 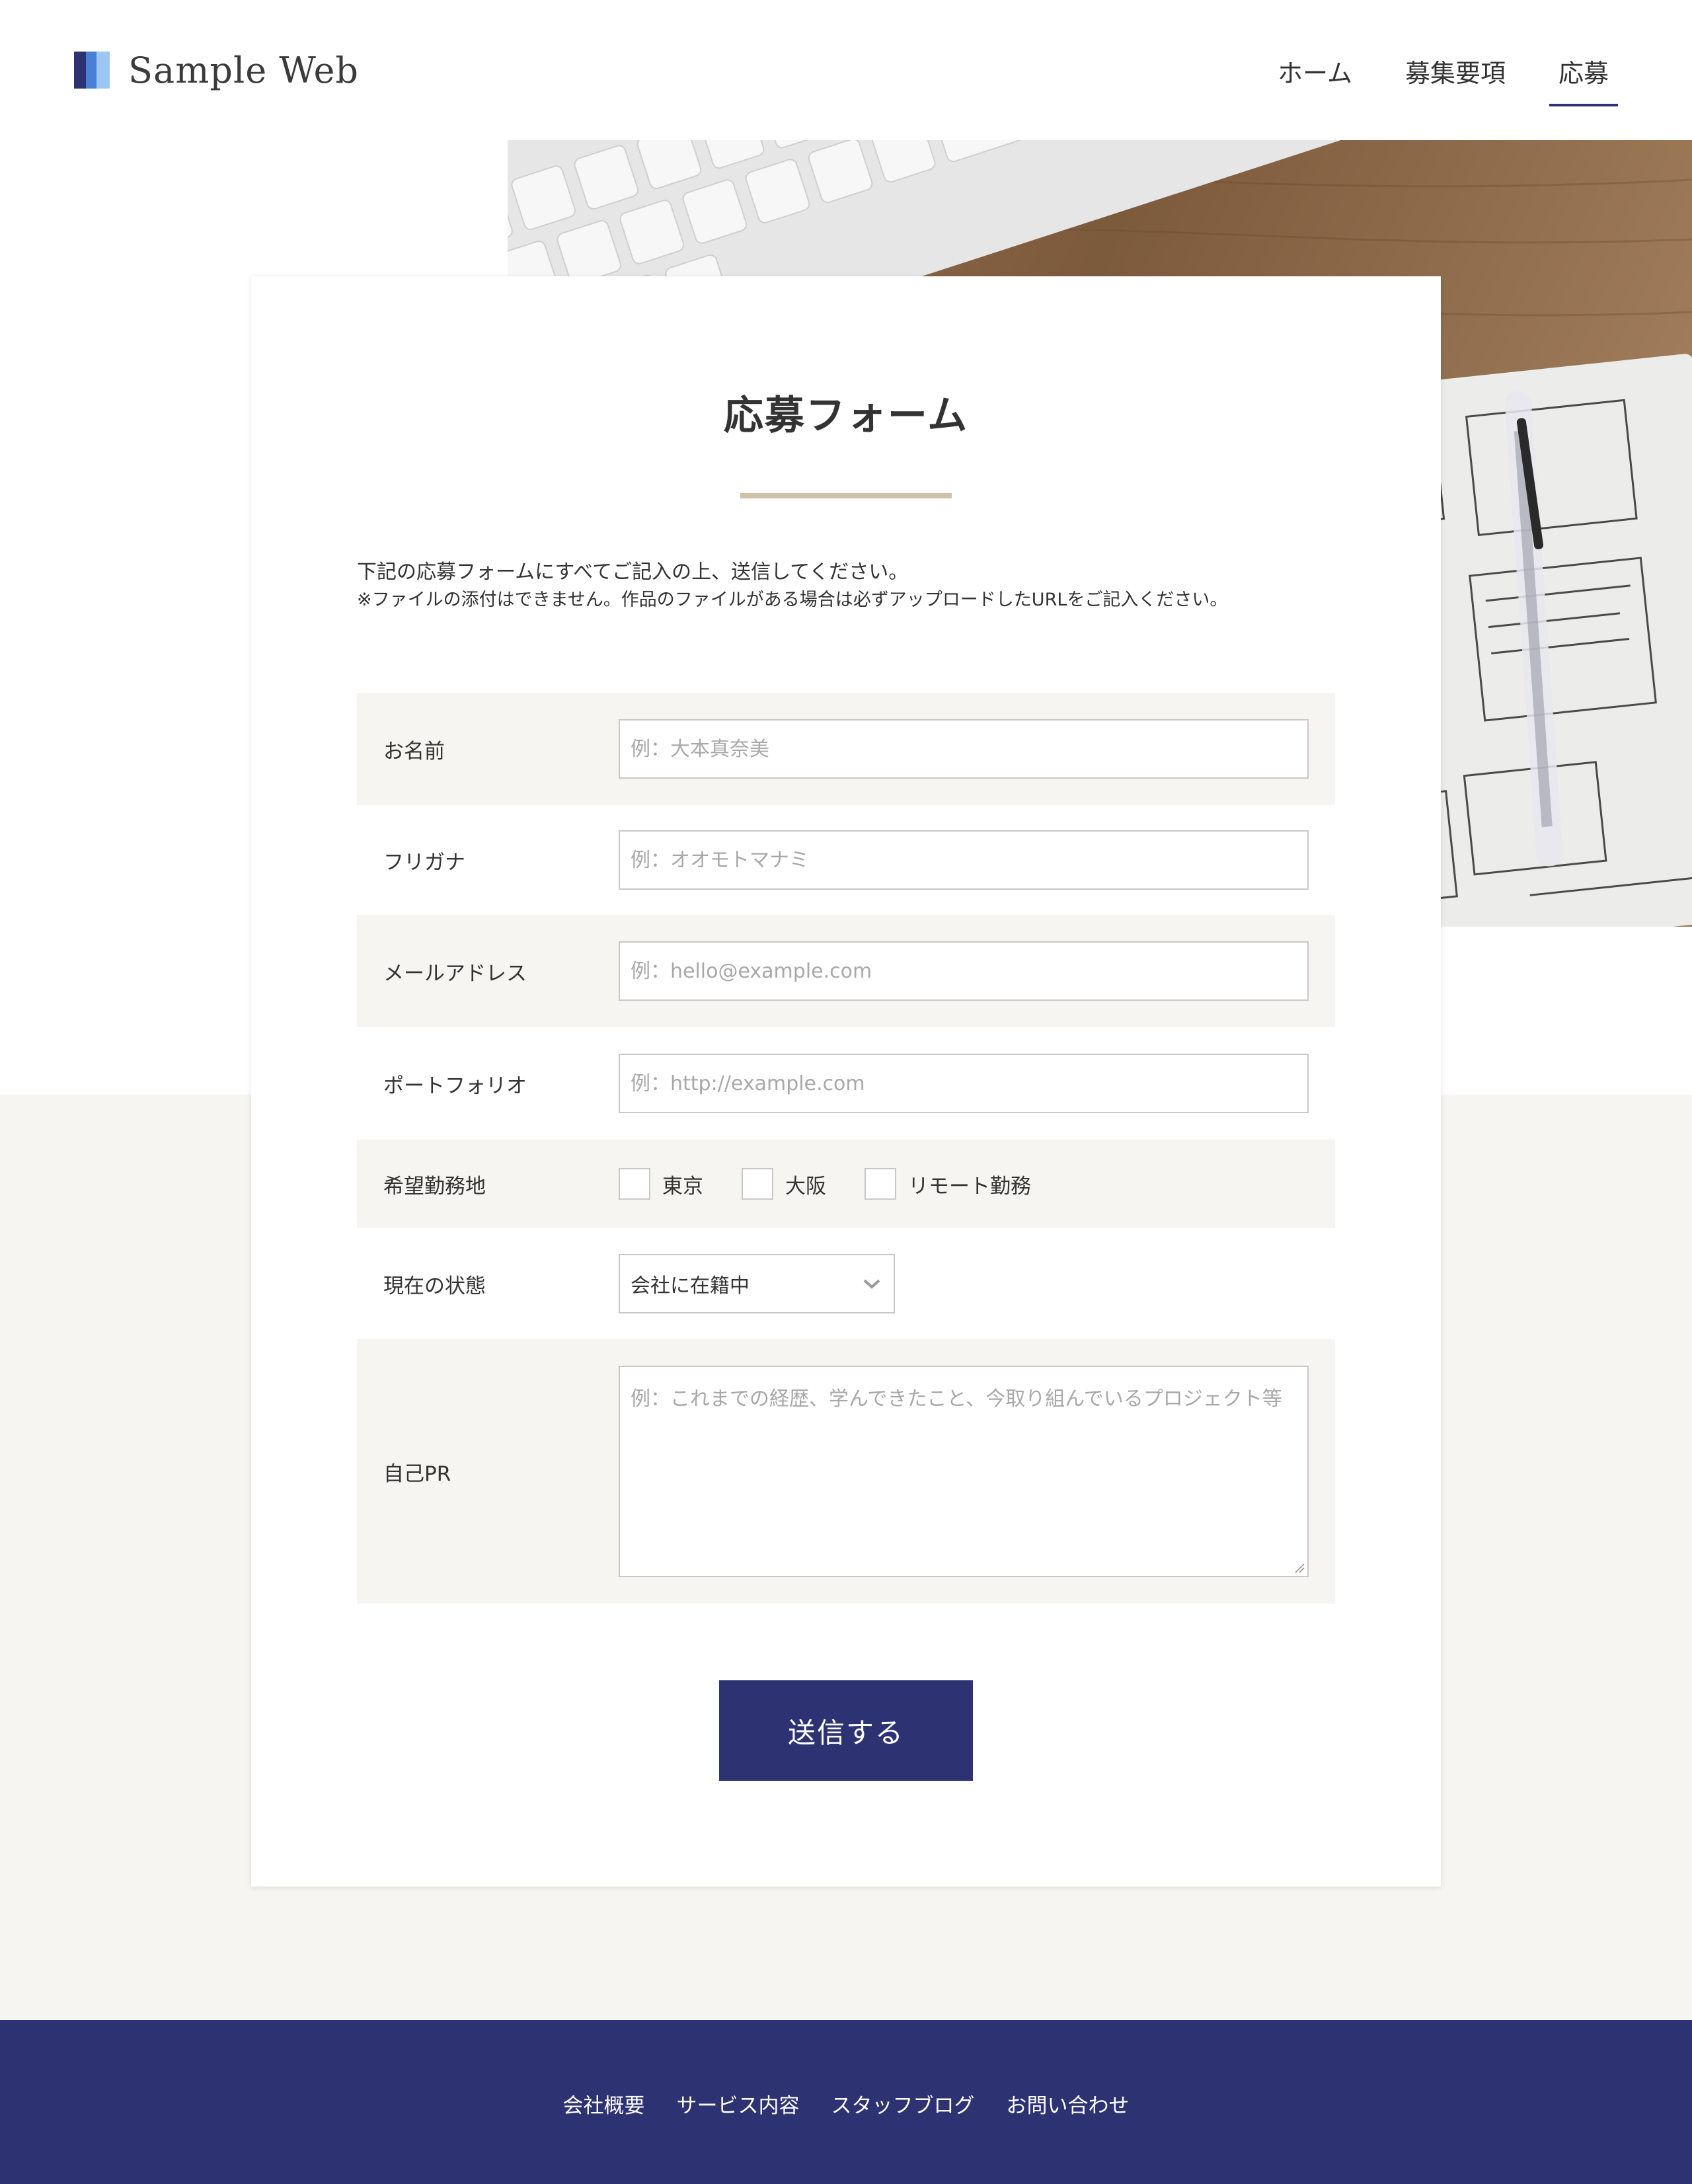 What do you see at coordinates (434, 1286) in the screenshot?
I see `status-label: 現在の状態` at bounding box center [434, 1286].